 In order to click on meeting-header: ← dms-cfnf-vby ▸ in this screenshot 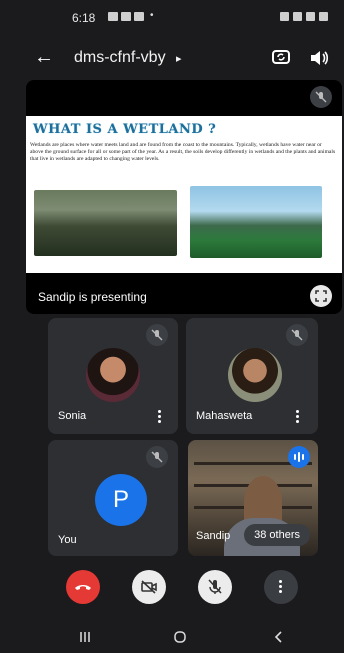, I will do `click(172, 60)`.